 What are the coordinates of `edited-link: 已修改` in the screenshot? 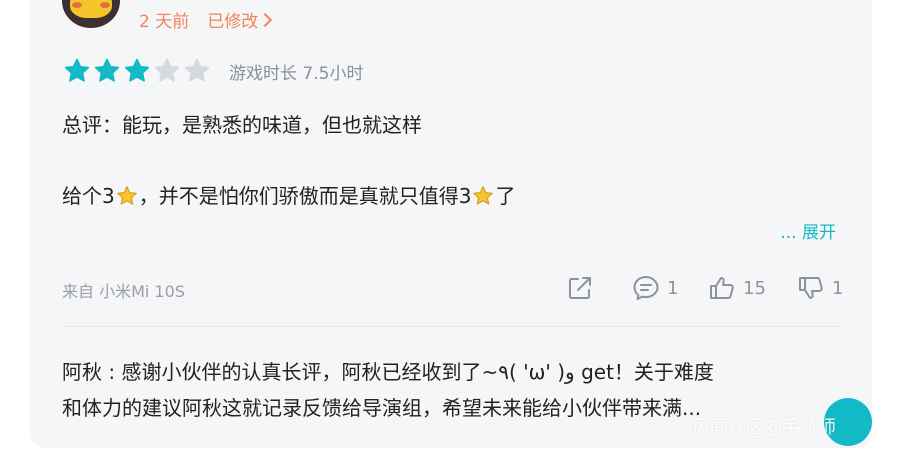 It's located at (240, 22).